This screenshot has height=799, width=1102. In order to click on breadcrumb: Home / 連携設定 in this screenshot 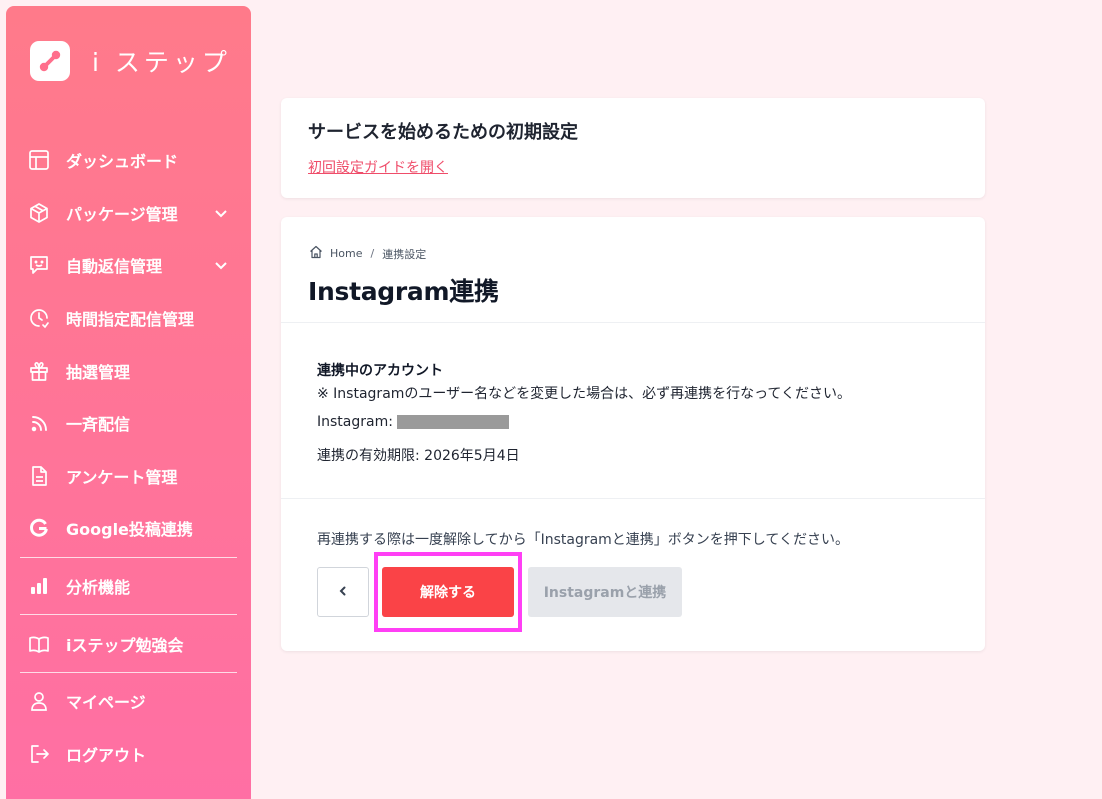, I will do `click(367, 253)`.